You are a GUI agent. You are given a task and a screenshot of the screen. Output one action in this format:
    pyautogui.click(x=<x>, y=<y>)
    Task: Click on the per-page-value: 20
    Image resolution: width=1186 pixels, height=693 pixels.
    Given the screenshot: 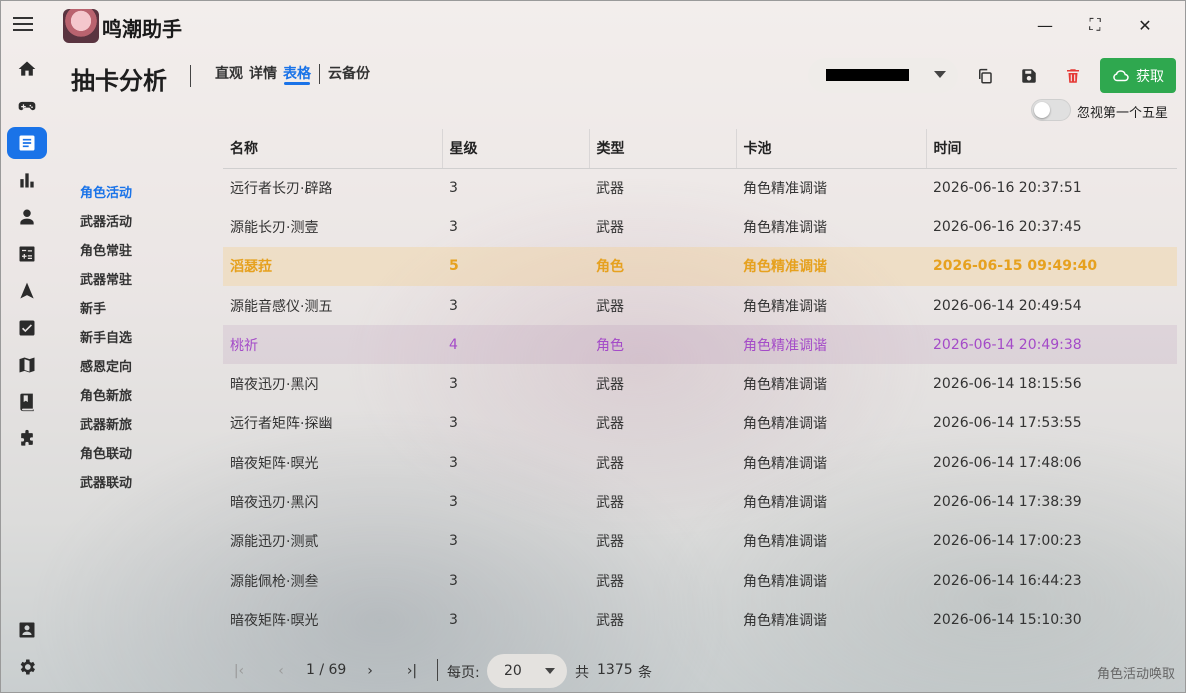 What is the action you would take?
    pyautogui.click(x=513, y=671)
    